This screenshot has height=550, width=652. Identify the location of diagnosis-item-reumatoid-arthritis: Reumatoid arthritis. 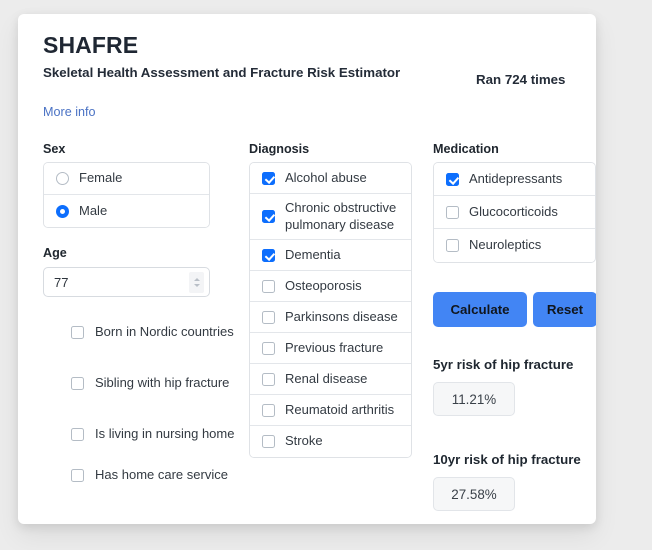
(330, 411).